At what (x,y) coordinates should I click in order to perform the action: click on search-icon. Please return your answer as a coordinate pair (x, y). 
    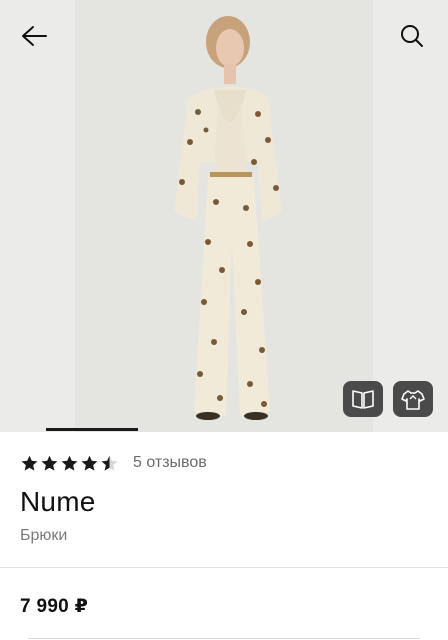
    Looking at the image, I should click on (412, 36).